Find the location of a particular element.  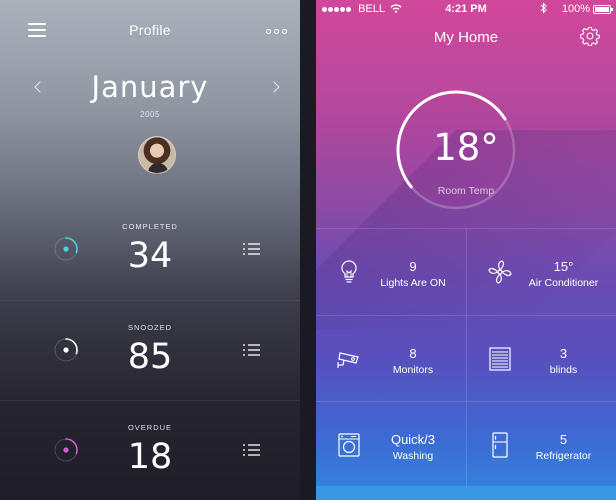

battery-percent: 100% is located at coordinates (575, 9).